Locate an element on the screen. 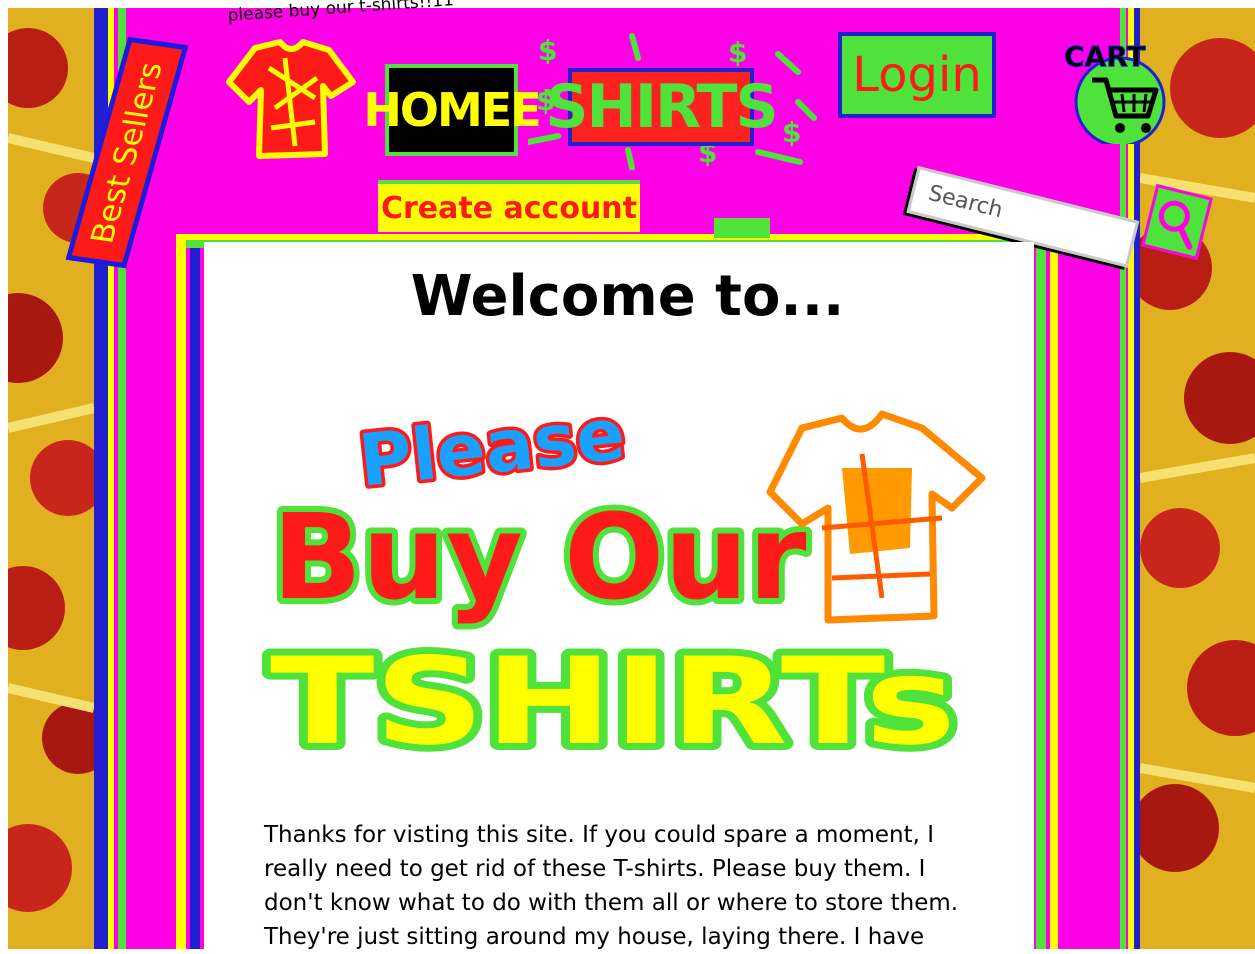 The image size is (1255, 954). create-account-button: Create account is located at coordinates (509, 206).